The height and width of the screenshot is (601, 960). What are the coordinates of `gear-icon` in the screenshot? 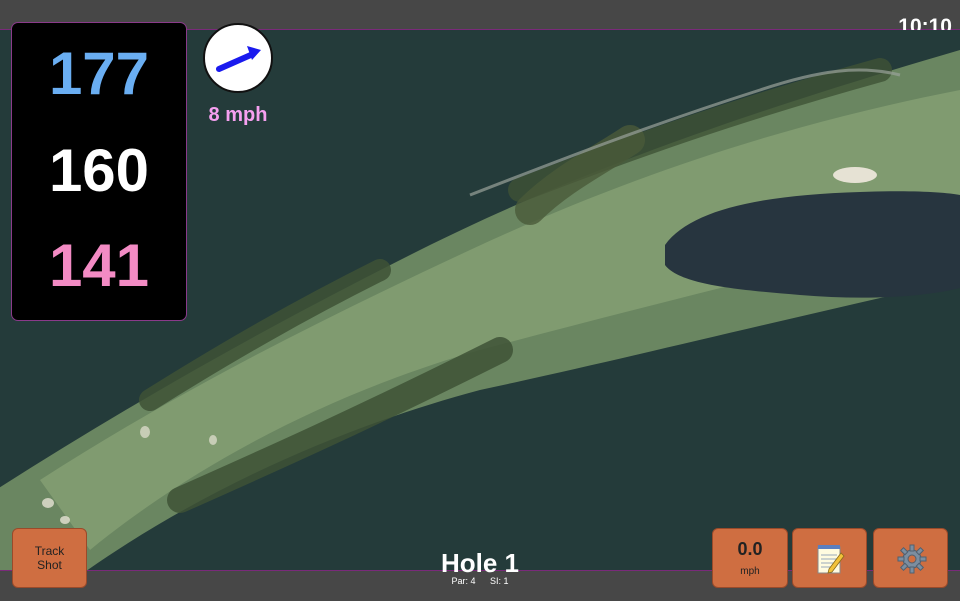 It's located at (912, 559).